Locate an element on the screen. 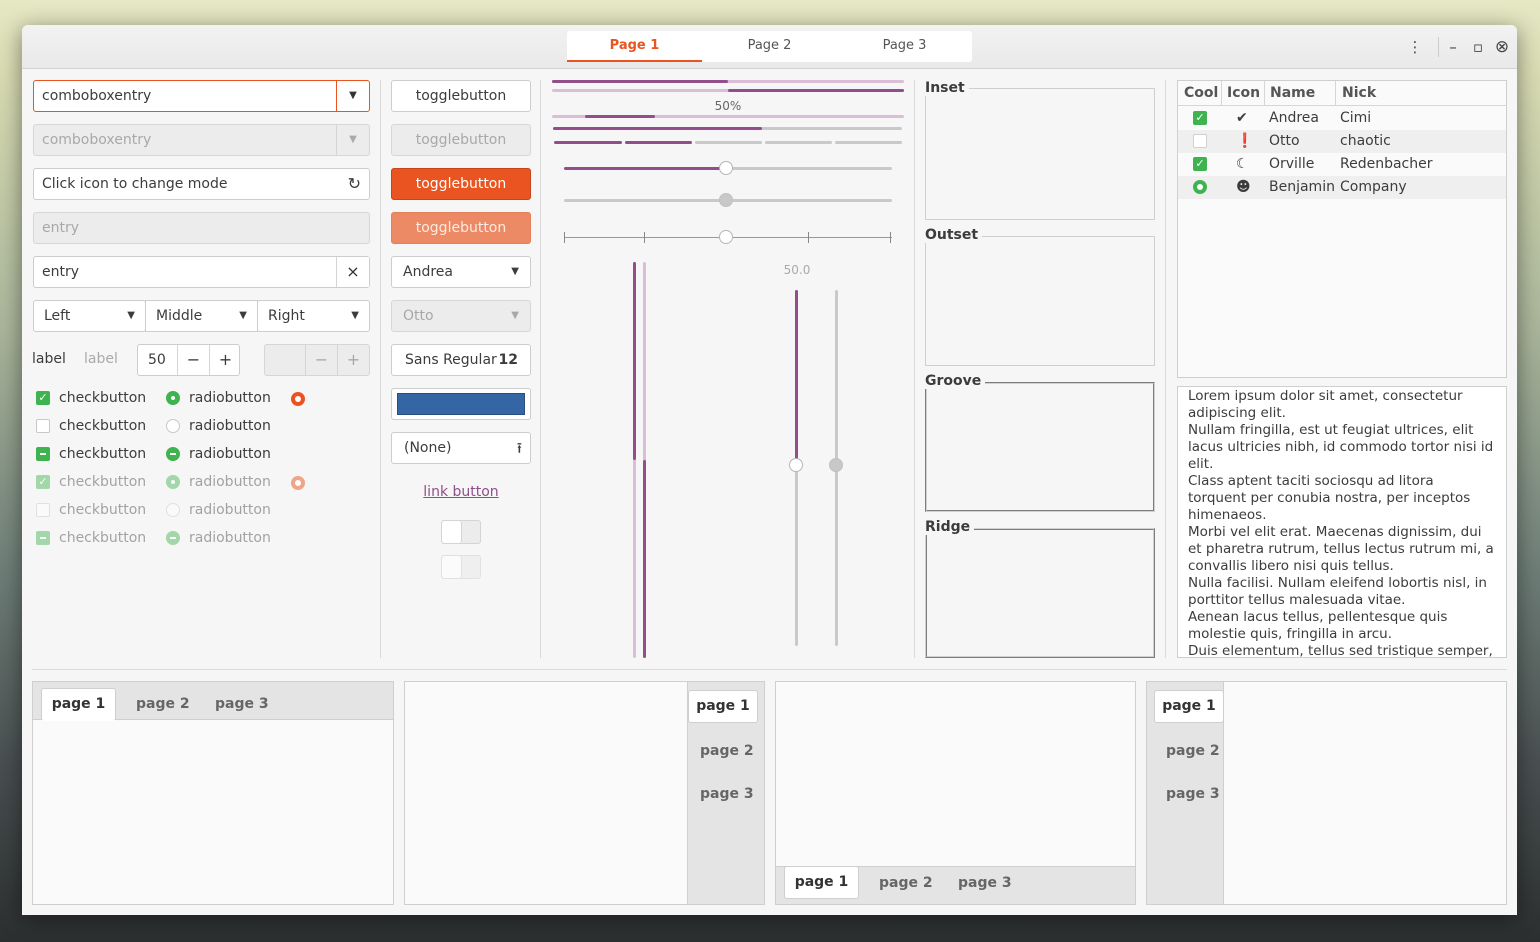  linked-combo-middle-label: Middle is located at coordinates (179, 316).